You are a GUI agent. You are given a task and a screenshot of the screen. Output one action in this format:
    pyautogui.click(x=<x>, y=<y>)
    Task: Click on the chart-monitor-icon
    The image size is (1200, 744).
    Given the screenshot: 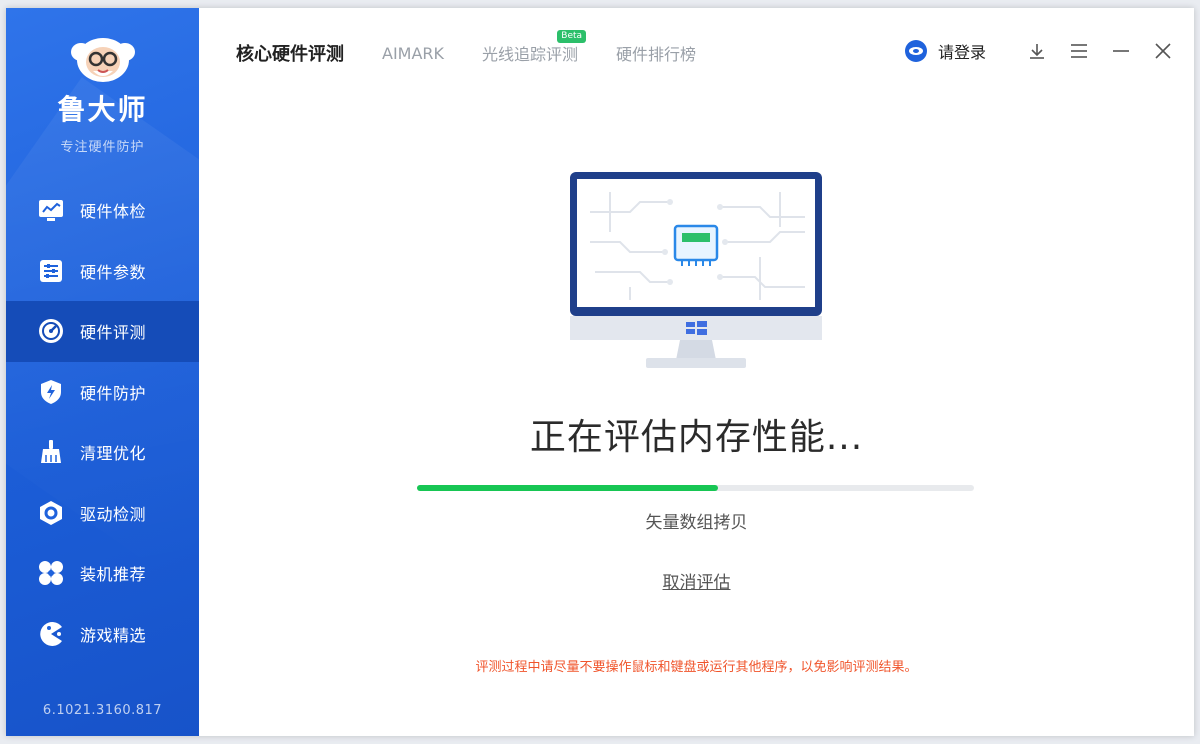 What is the action you would take?
    pyautogui.click(x=51, y=210)
    